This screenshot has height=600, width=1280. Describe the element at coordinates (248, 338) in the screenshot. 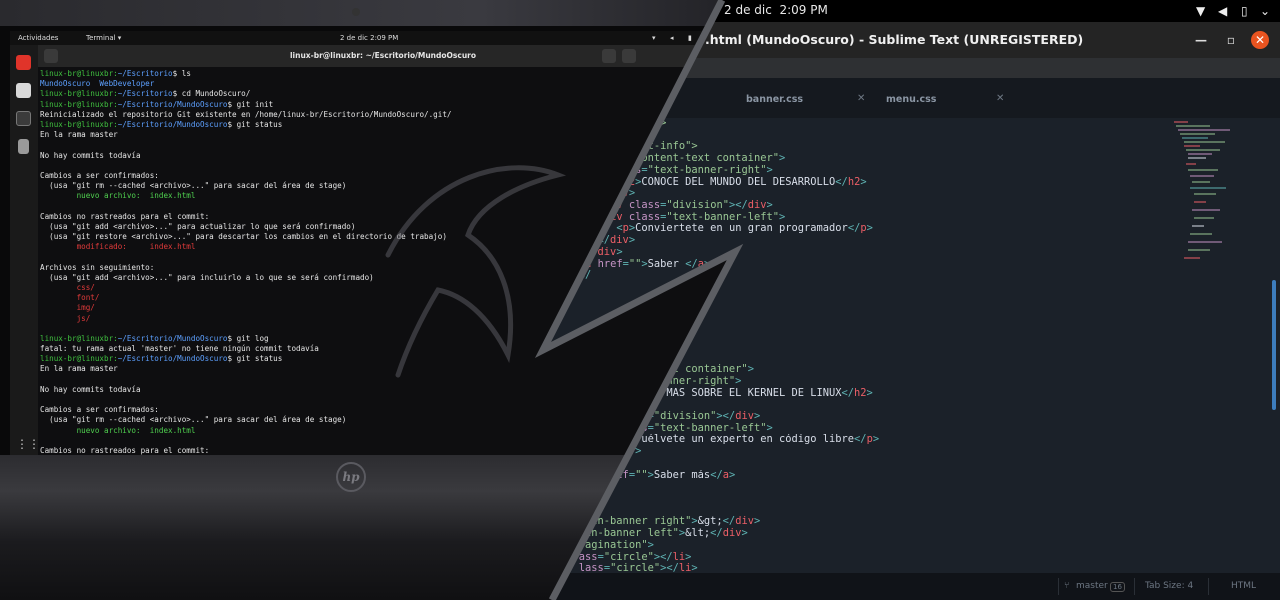

I see `terminal-text: $ git log` at that location.